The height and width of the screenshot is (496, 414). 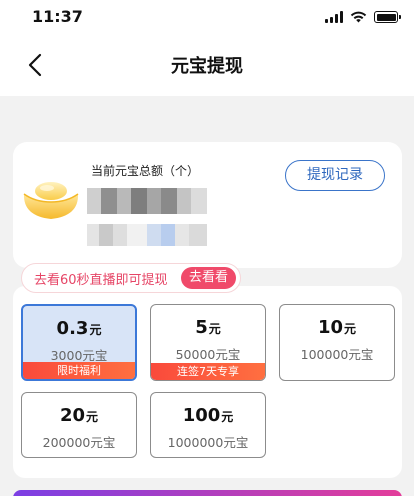 I want to click on option-20-yuan: 20元 200000元宝, so click(x=79, y=425).